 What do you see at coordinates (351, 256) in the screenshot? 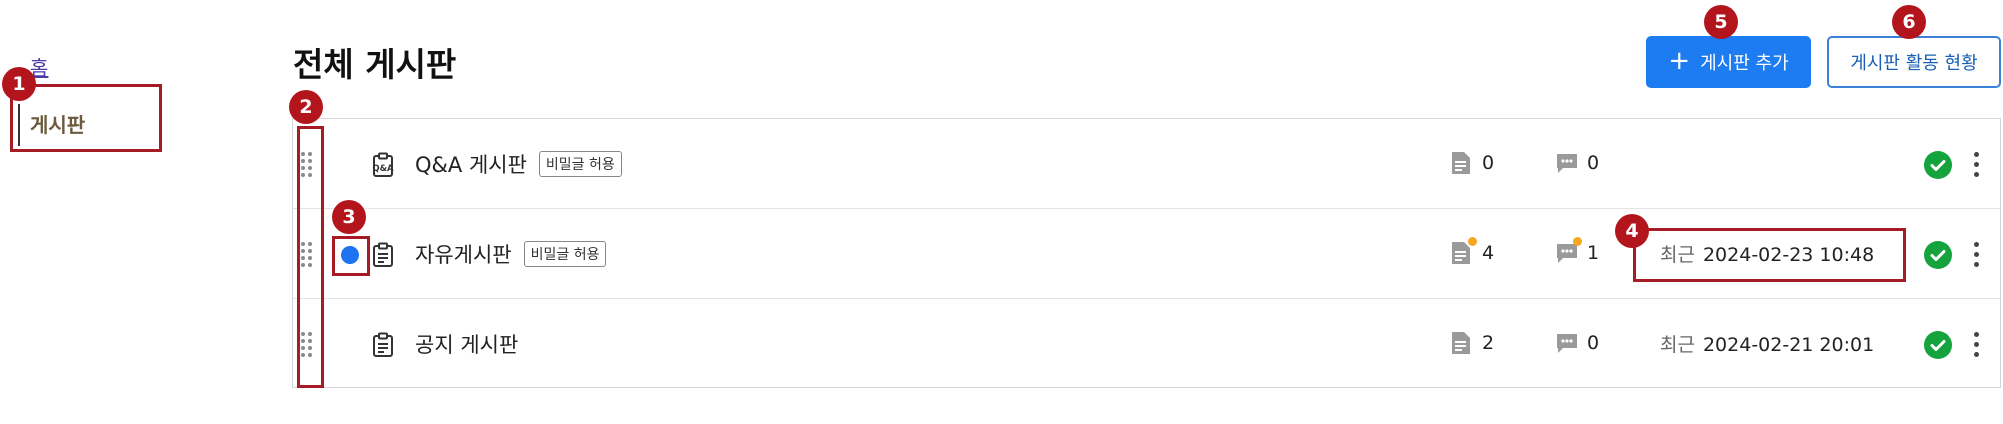
I see `callout-box-unread` at bounding box center [351, 256].